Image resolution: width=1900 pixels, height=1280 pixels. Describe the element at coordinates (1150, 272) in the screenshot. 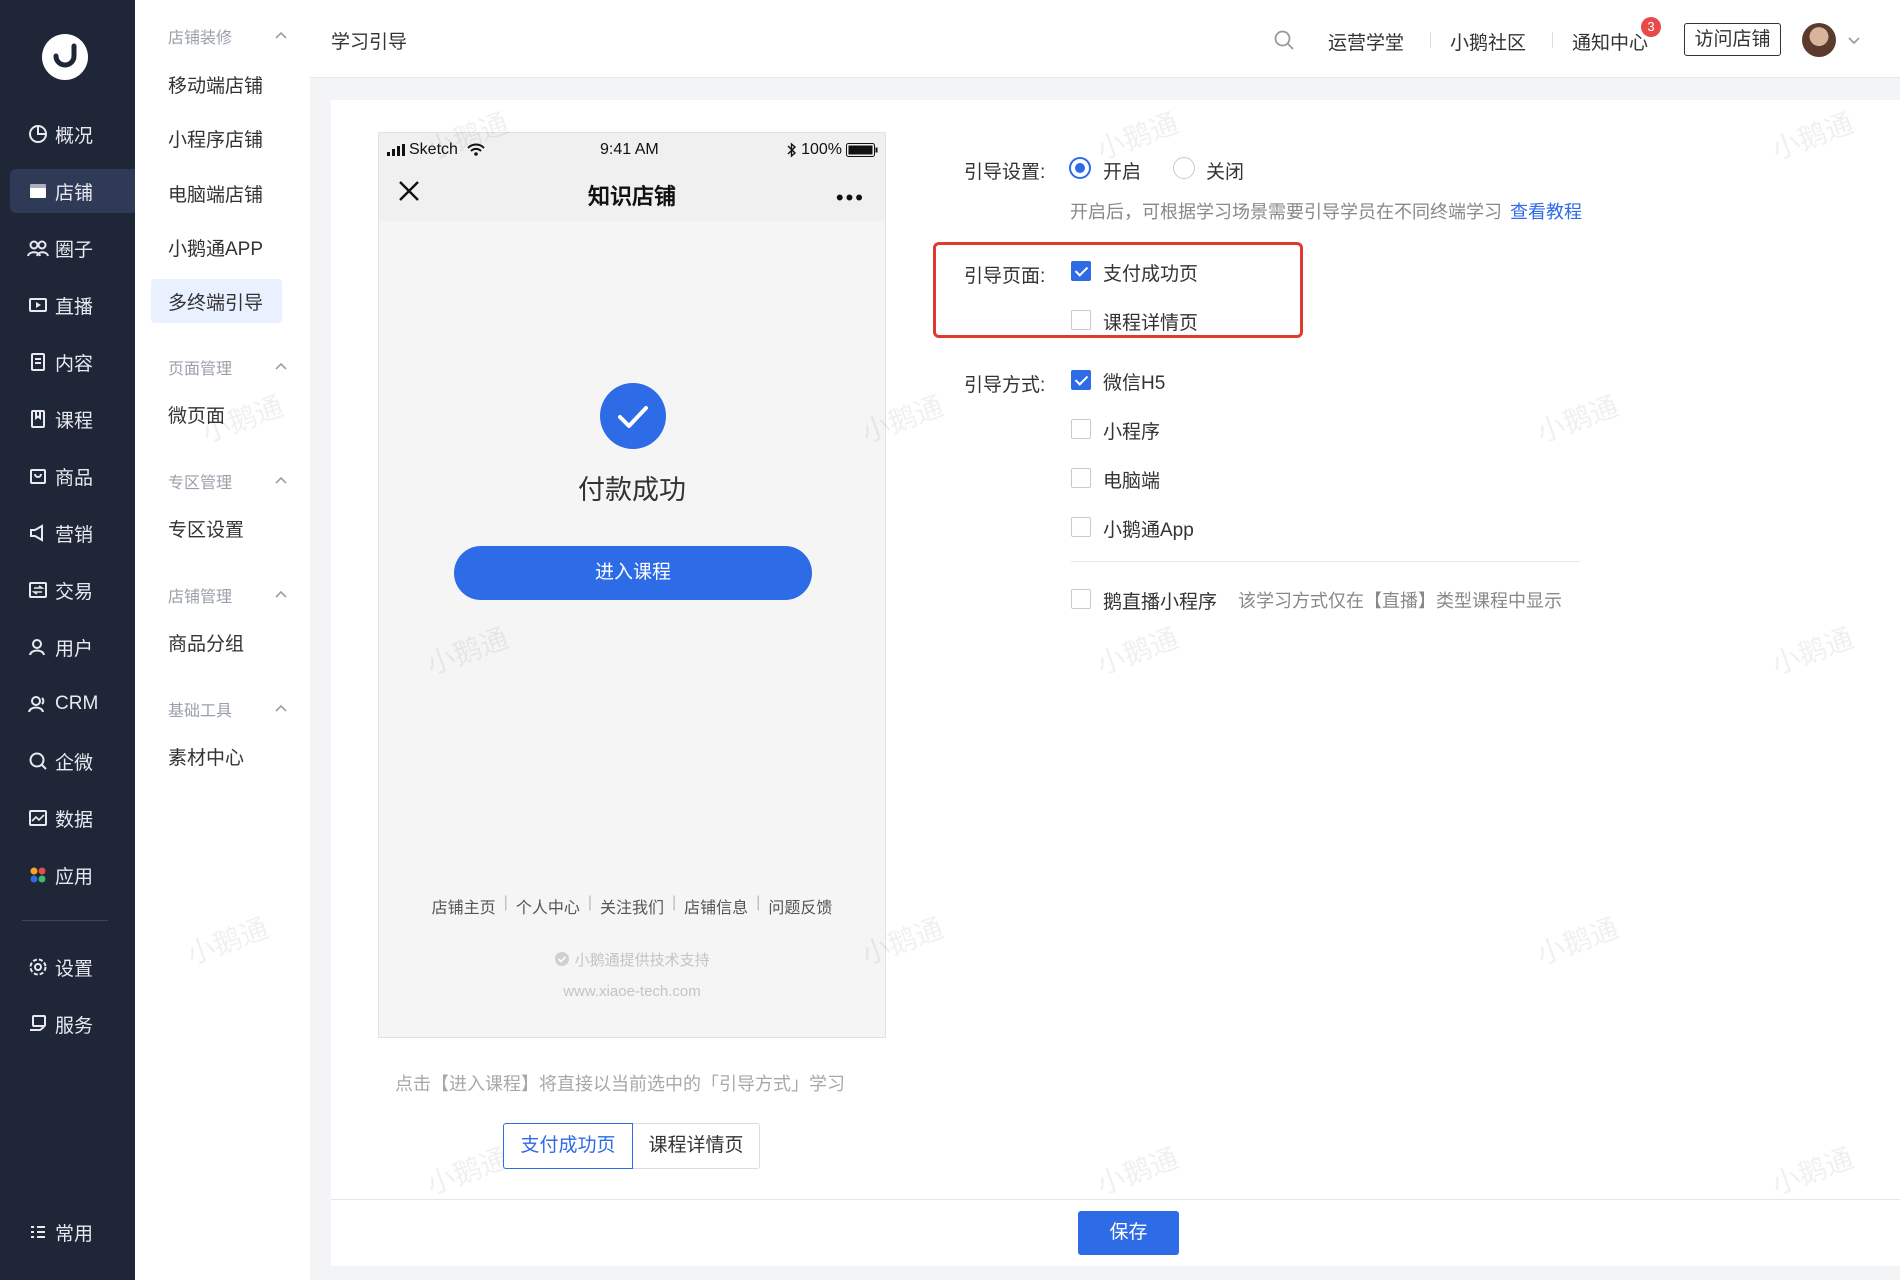

I see `checkbox-payment-success-label: 支付成功页` at that location.